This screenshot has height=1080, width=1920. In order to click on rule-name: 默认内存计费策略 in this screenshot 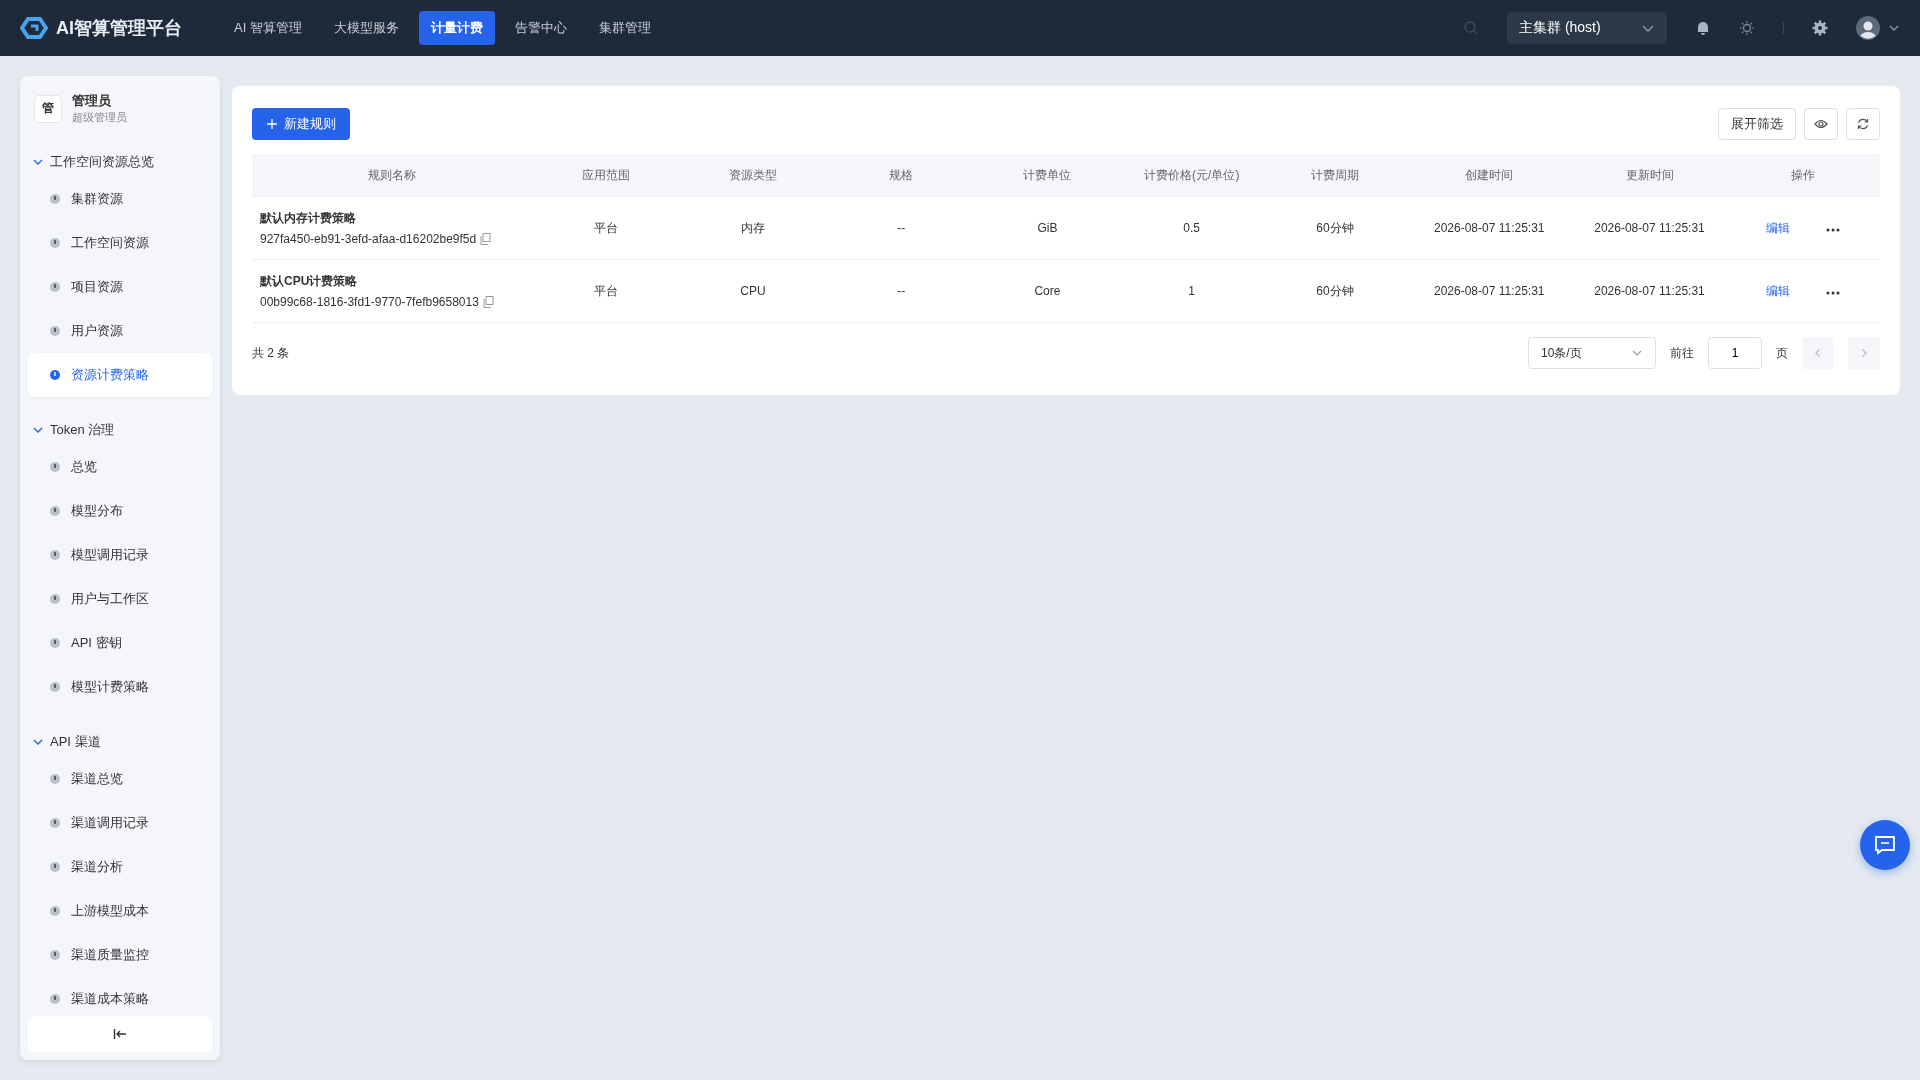, I will do `click(308, 218)`.